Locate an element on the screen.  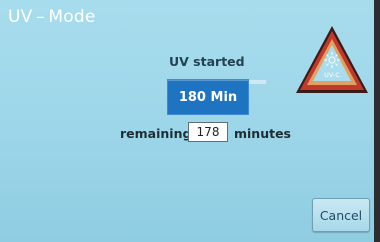
remaining-label: remaining: is located at coordinates (158, 133).